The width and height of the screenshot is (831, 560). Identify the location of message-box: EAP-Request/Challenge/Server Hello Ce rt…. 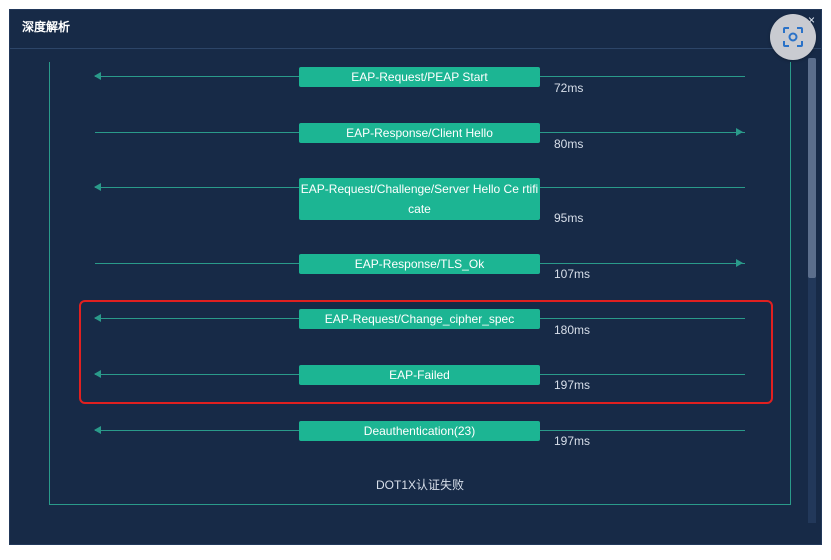
(419, 199).